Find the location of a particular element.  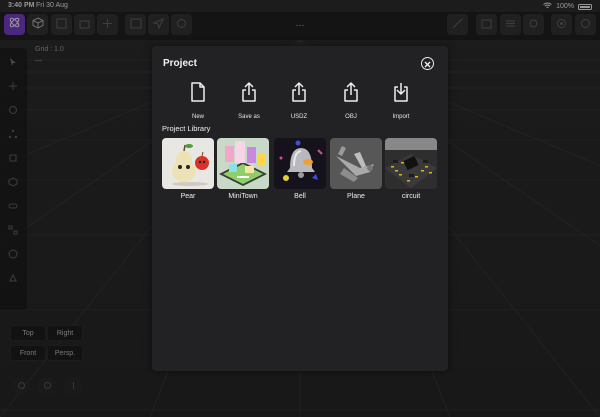

minitown-thumbnail is located at coordinates (243, 163).